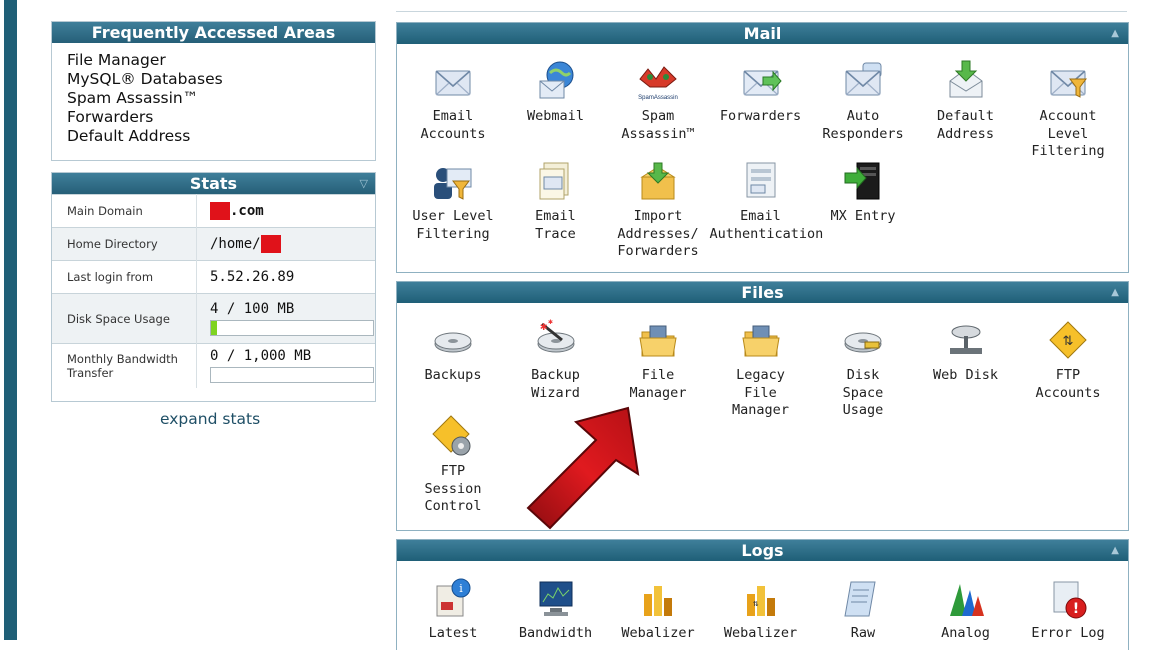 This screenshot has height=650, width=1151. I want to click on files-item-web-disk: Web Disk, so click(966, 351).